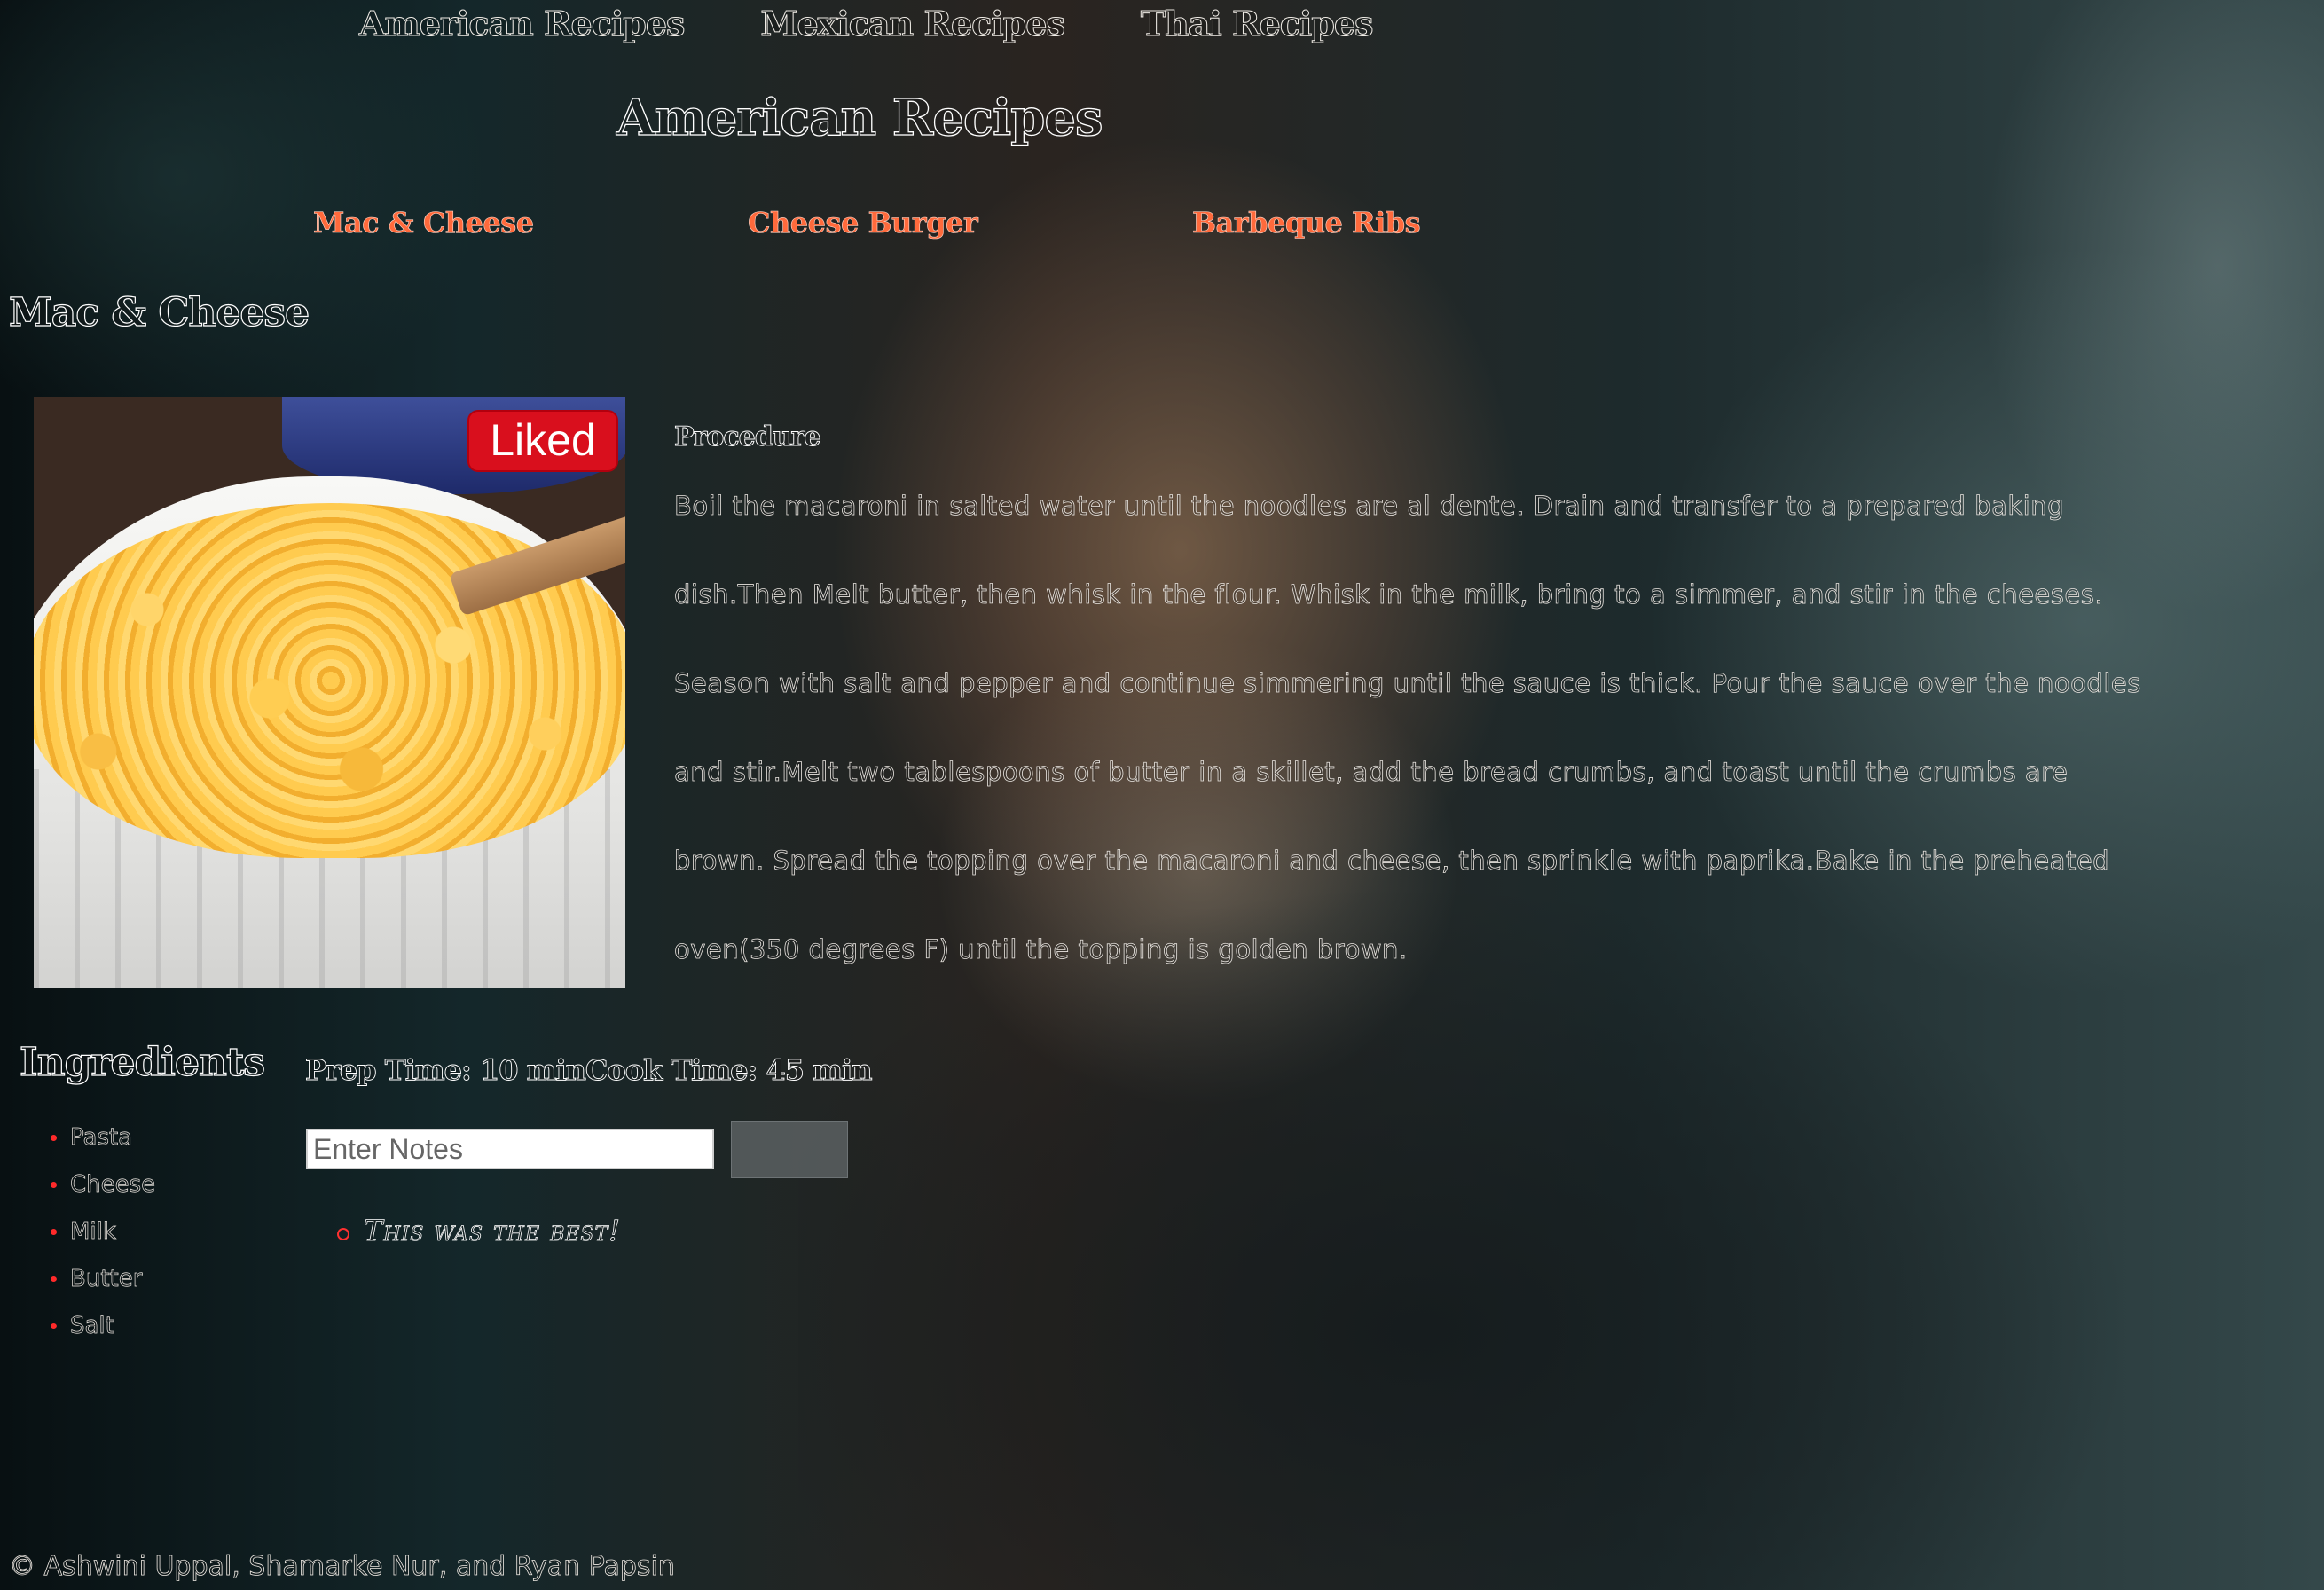 This screenshot has width=2324, height=1590. I want to click on recipe-title: Mac & Cheese, so click(159, 312).